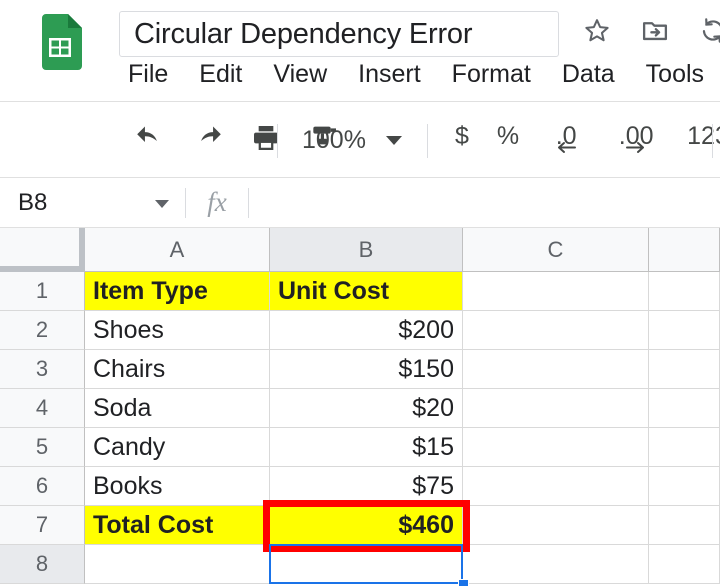 Image resolution: width=720 pixels, height=586 pixels. What do you see at coordinates (484, 203) in the screenshot?
I see `formula-input` at bounding box center [484, 203].